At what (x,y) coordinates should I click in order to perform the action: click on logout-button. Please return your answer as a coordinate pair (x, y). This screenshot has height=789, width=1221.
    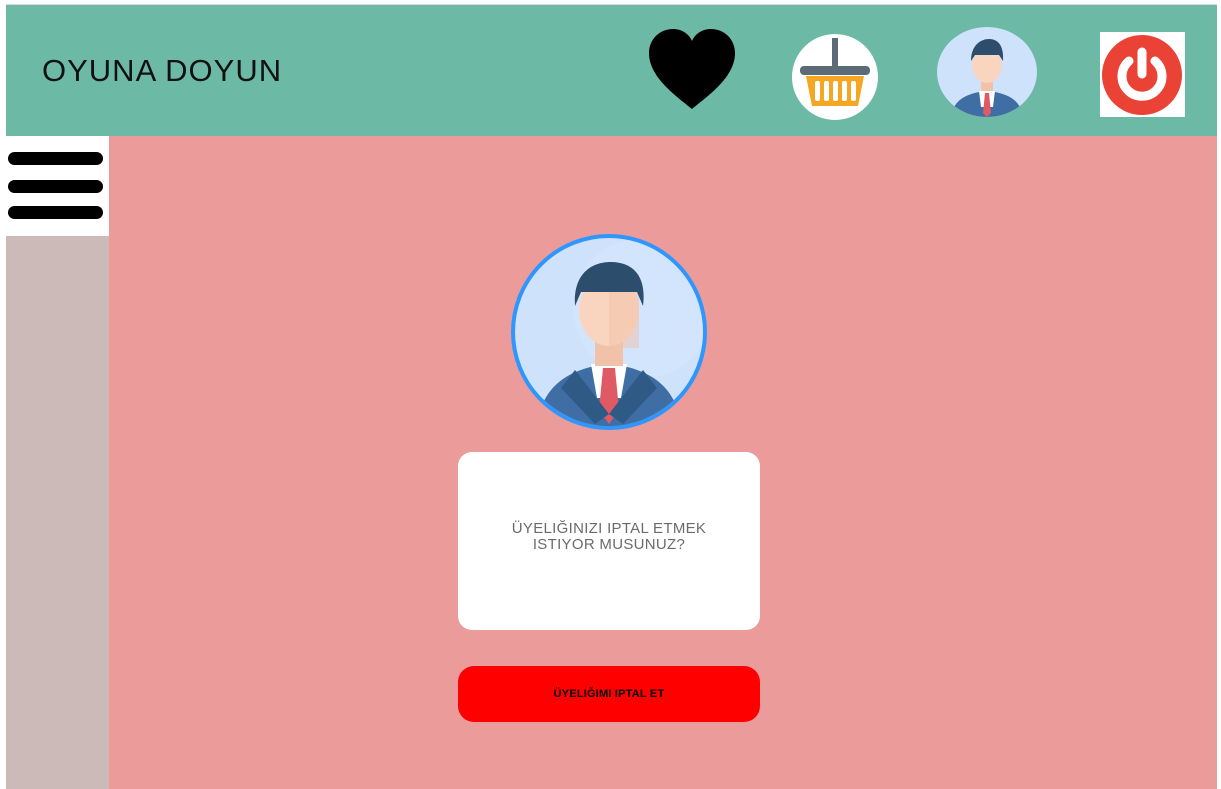
    Looking at the image, I should click on (1142, 74).